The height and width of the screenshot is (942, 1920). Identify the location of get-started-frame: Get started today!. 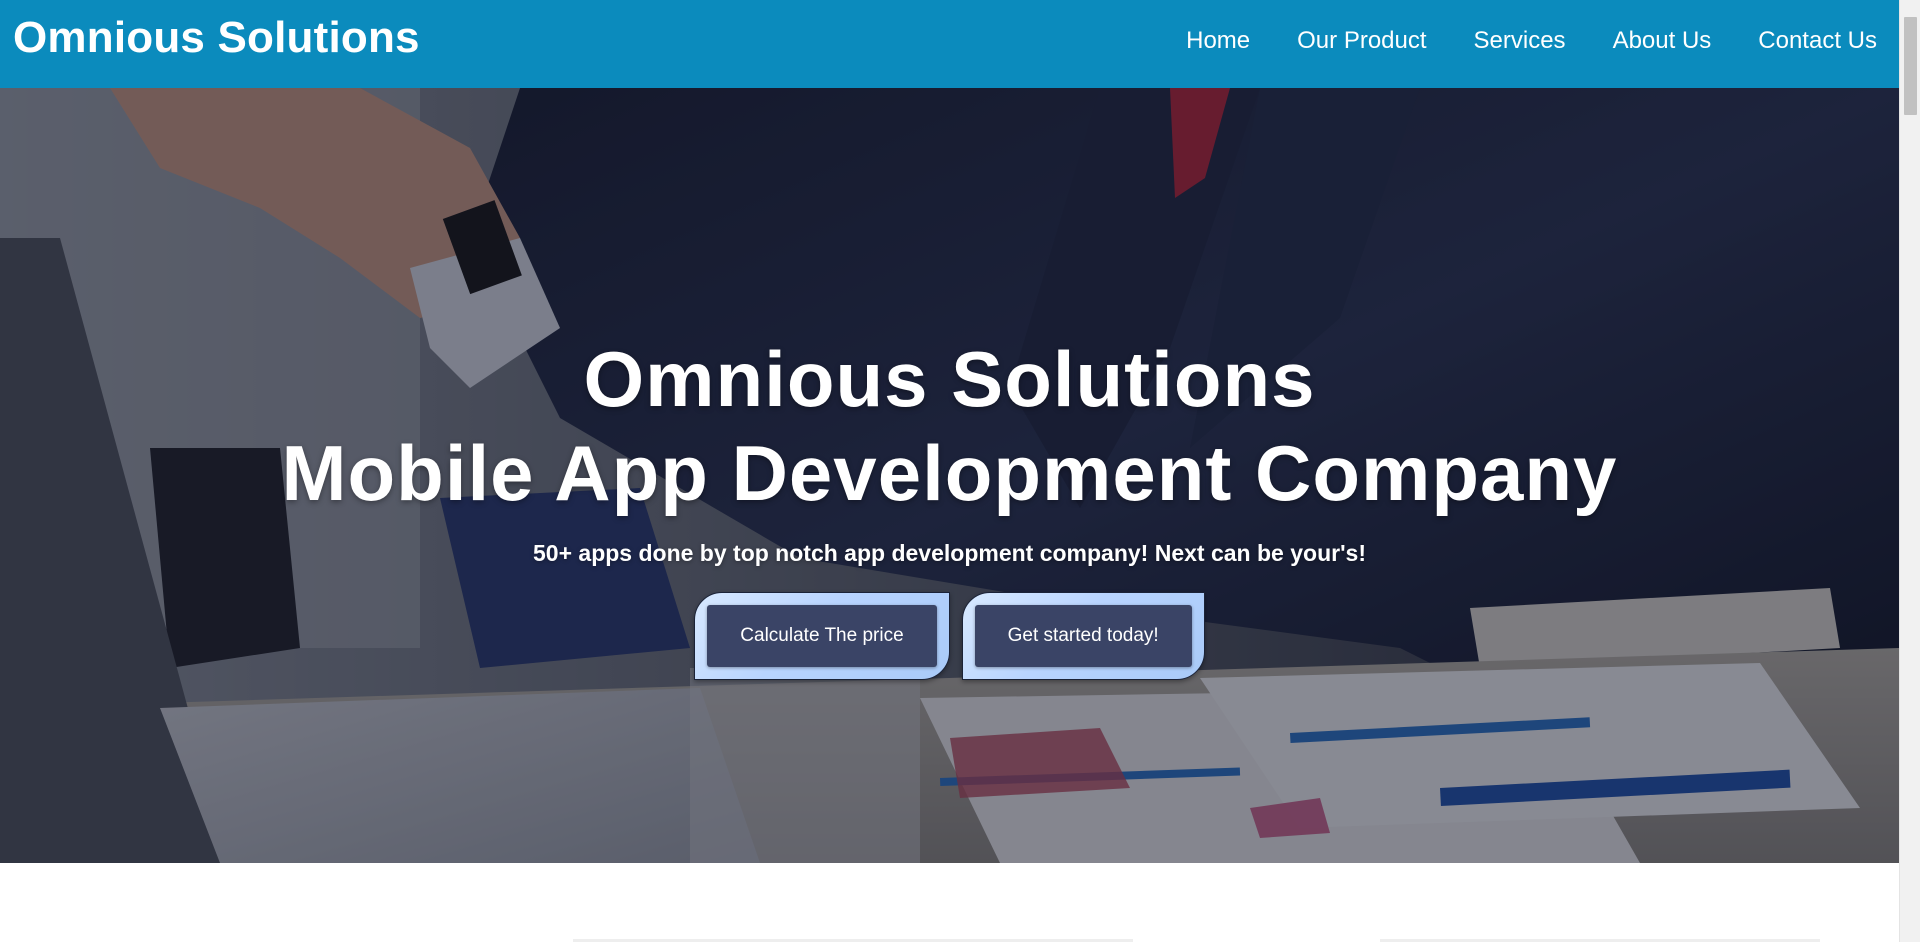
(1083, 636).